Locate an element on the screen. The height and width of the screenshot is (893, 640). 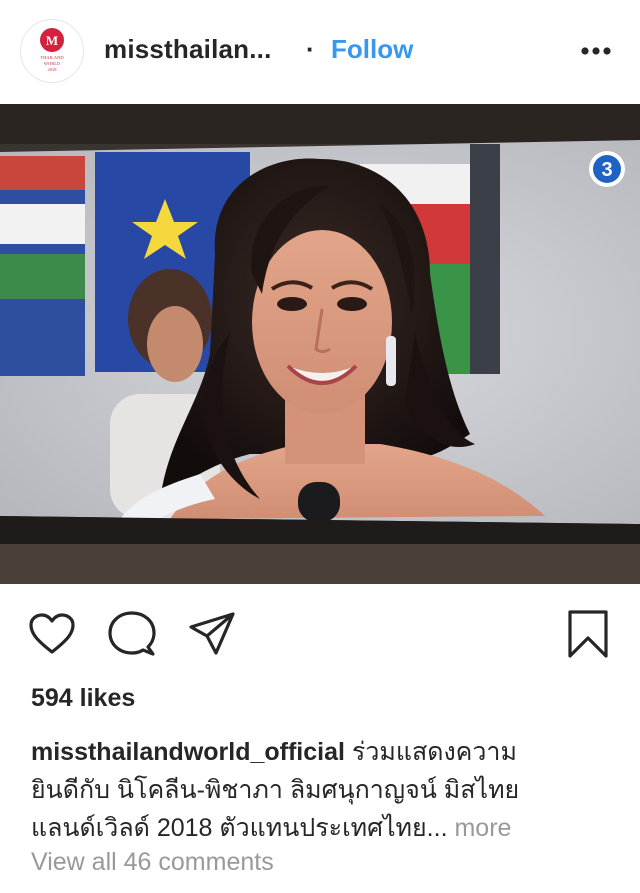
profile-avatar: M THAILAND WORLD 2018 is located at coordinates (52, 51).